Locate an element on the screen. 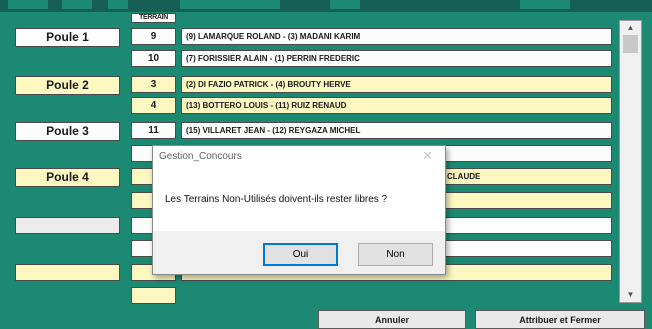  assign-and-close-button: Attribuer et Fermer is located at coordinates (560, 319).